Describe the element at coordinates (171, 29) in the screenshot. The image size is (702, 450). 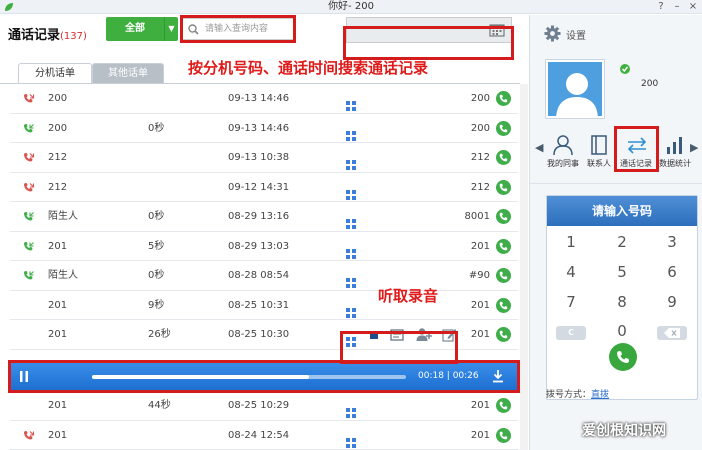
I see `chevron-down-icon: ▼` at that location.